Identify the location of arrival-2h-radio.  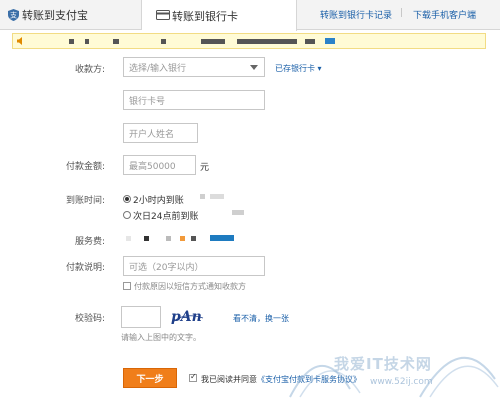
(127, 199).